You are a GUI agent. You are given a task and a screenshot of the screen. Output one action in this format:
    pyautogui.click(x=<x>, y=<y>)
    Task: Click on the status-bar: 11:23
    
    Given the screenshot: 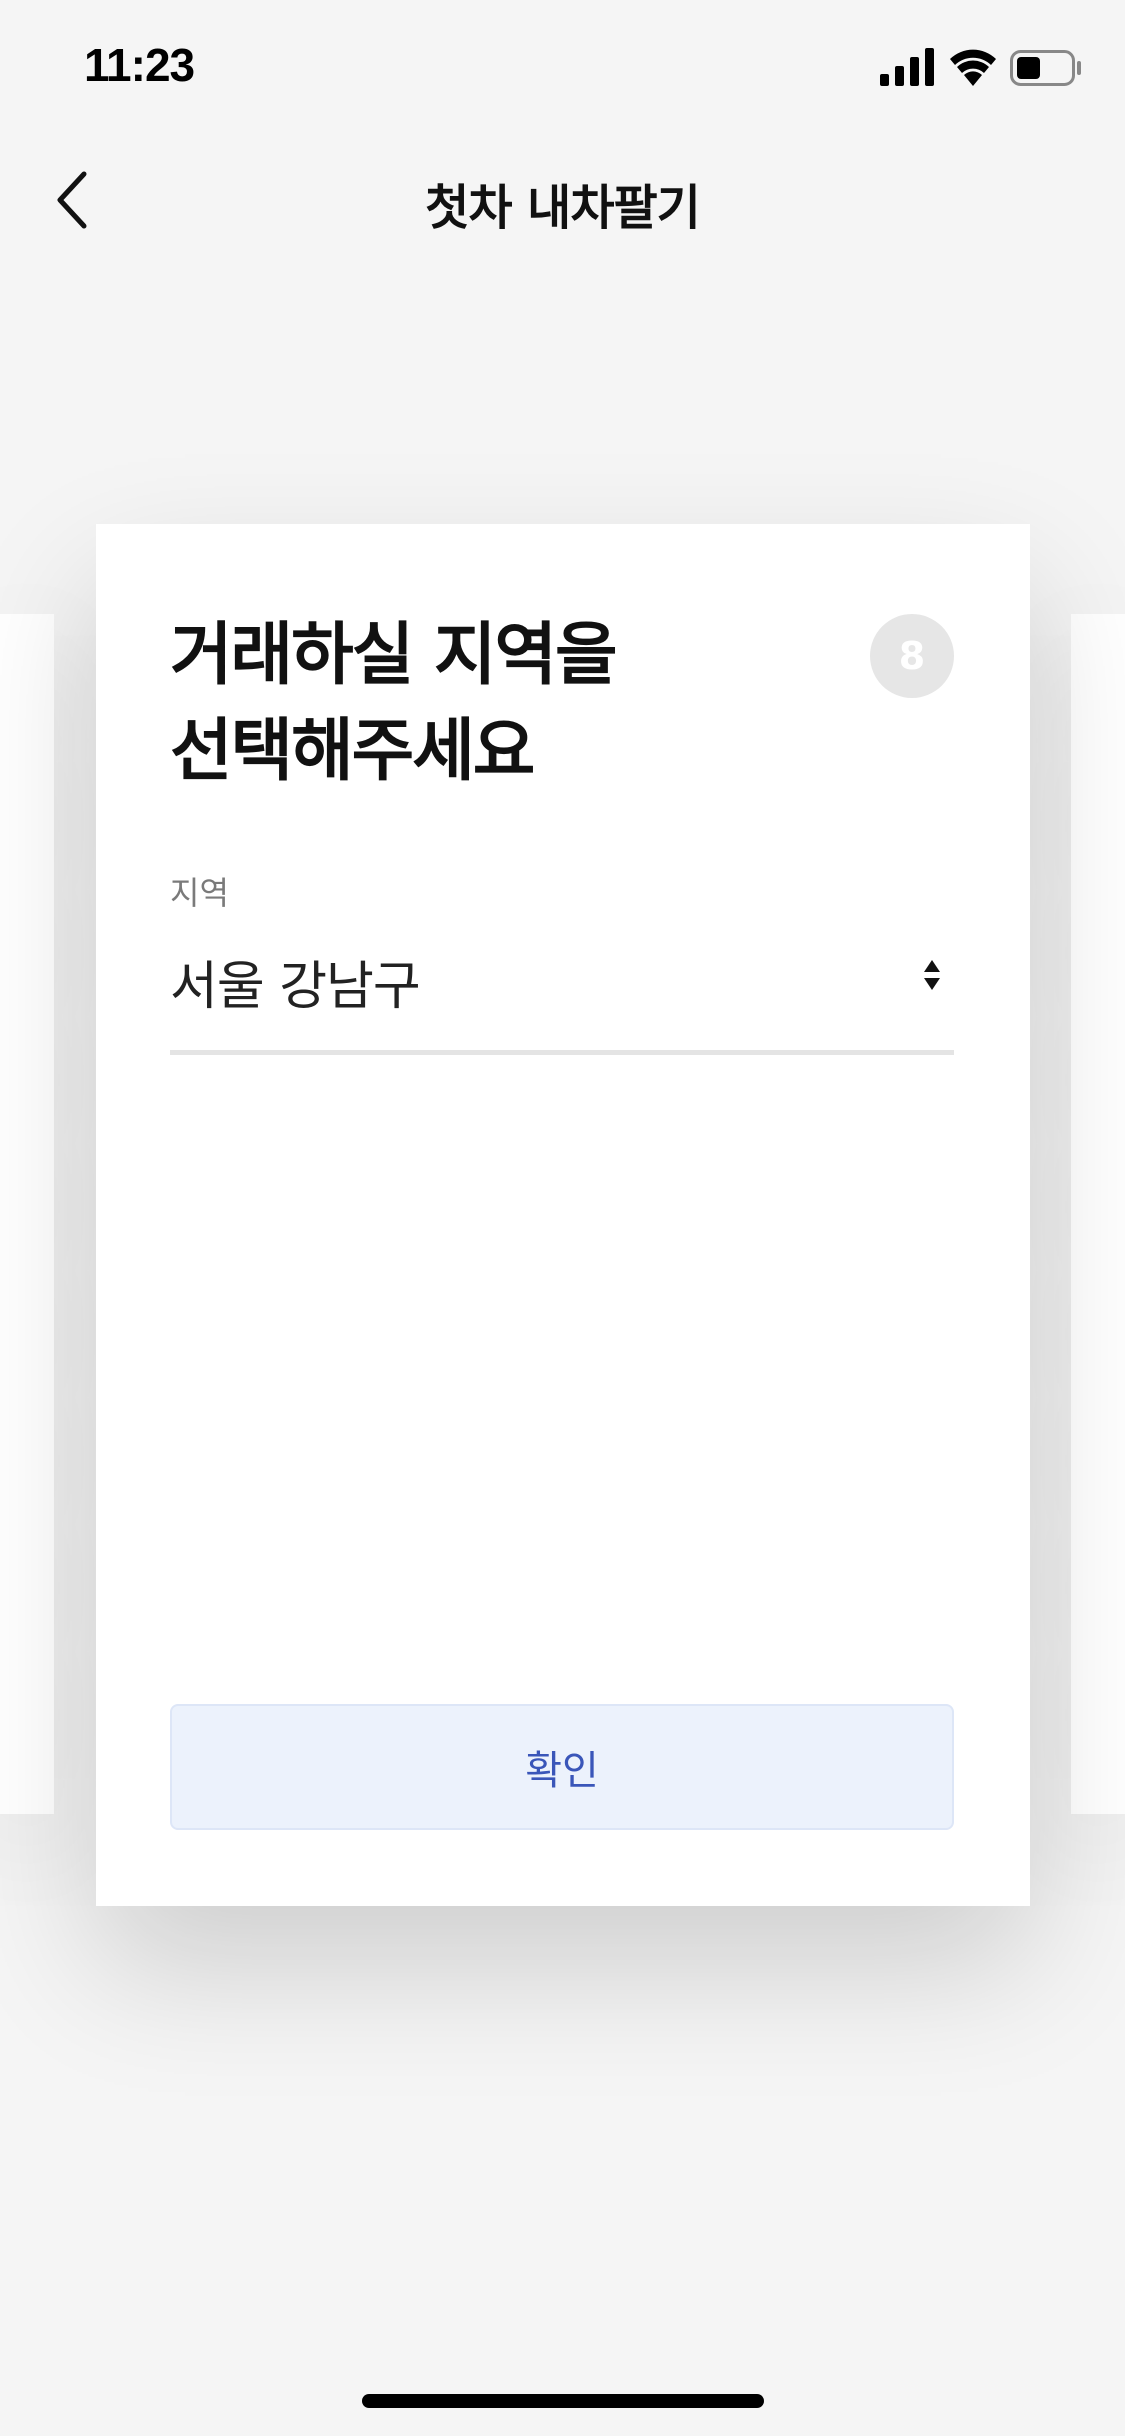 What is the action you would take?
    pyautogui.click(x=562, y=66)
    